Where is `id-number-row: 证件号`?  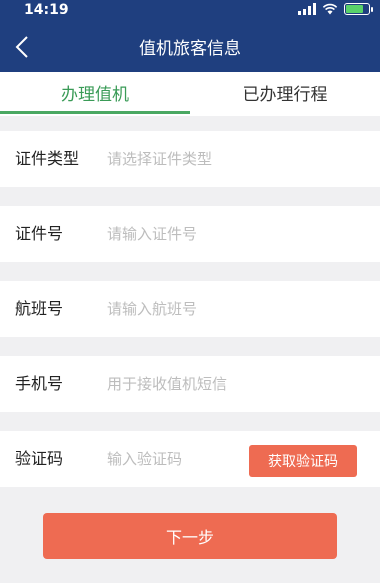
id-number-row: 证件号 is located at coordinates (190, 234).